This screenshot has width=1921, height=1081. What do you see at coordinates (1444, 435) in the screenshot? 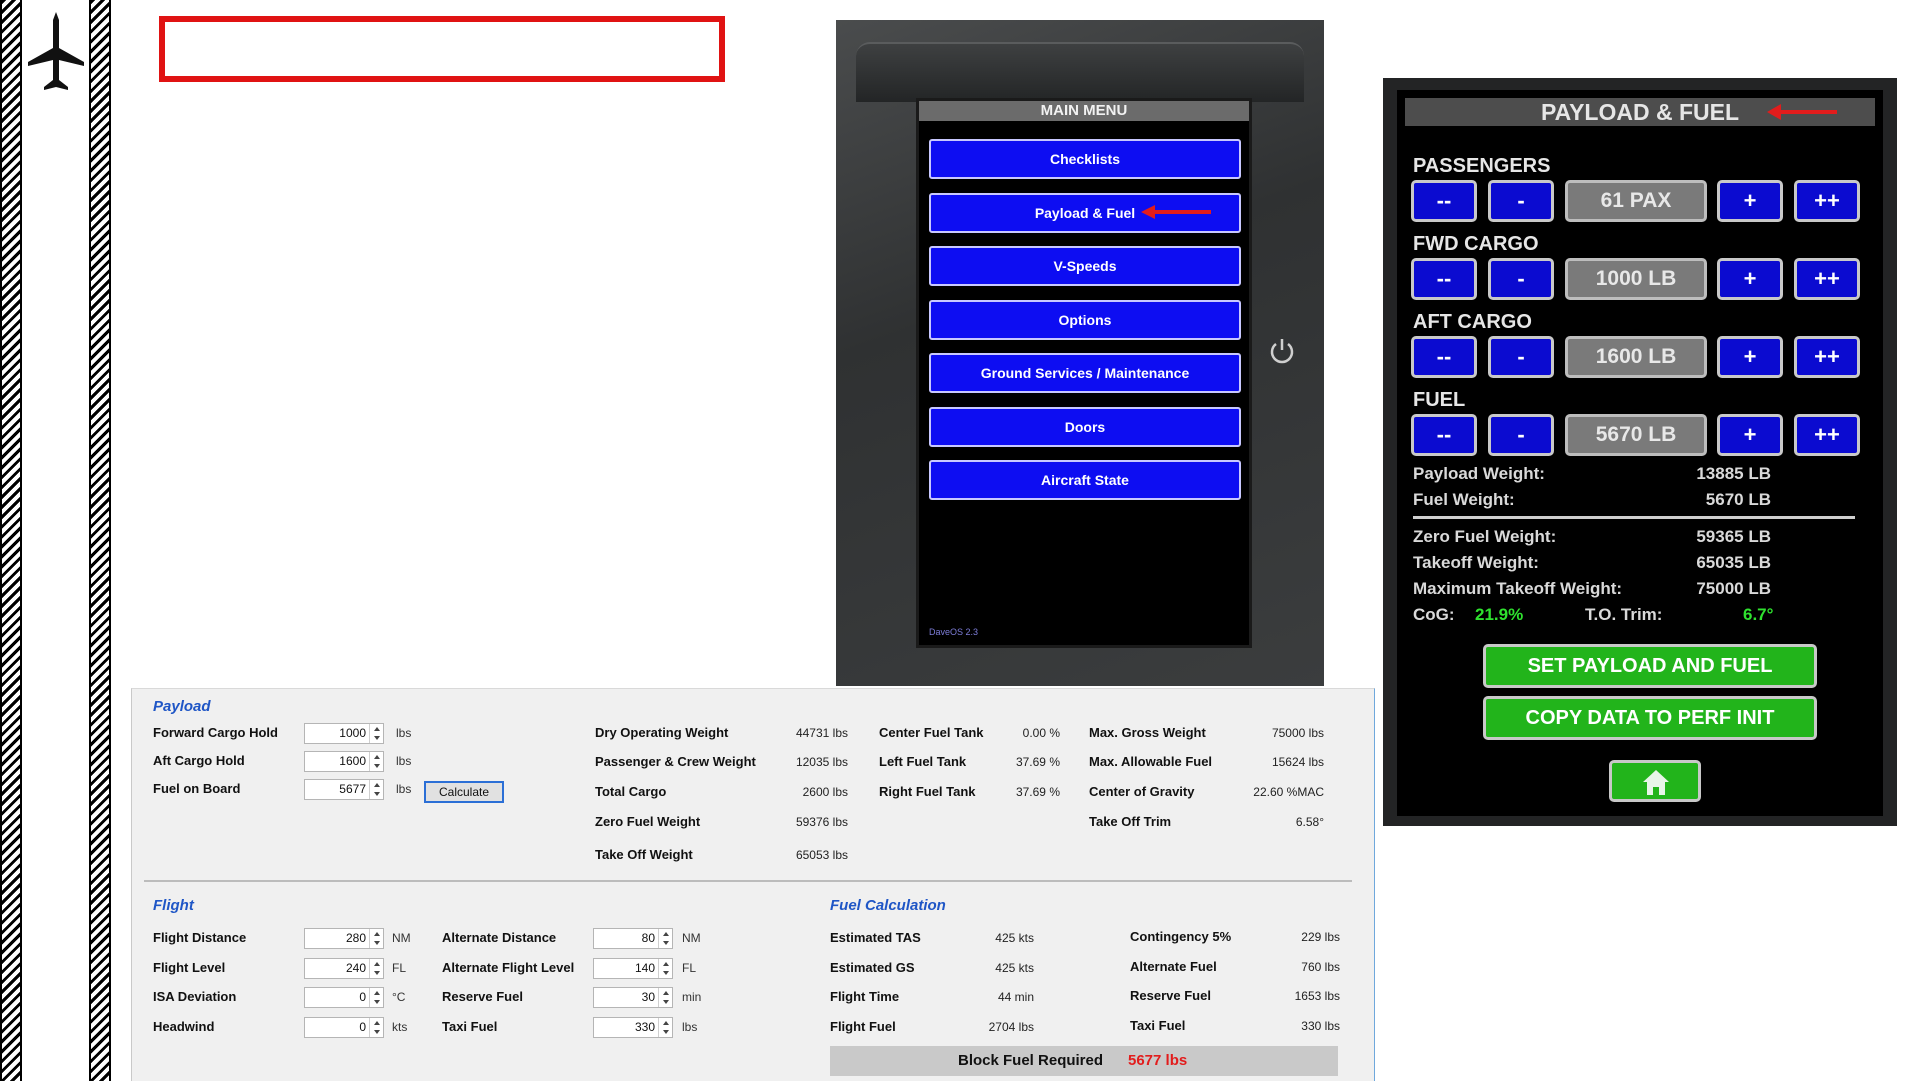
I see `fuel-dec-big-button: --` at bounding box center [1444, 435].